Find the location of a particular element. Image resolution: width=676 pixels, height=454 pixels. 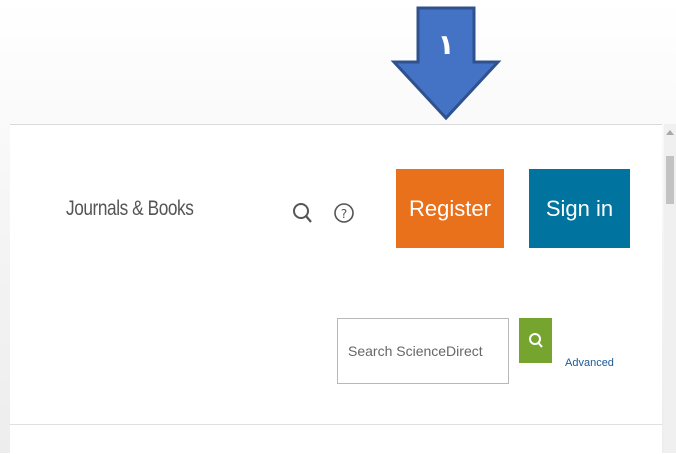

search-input is located at coordinates (423, 351).